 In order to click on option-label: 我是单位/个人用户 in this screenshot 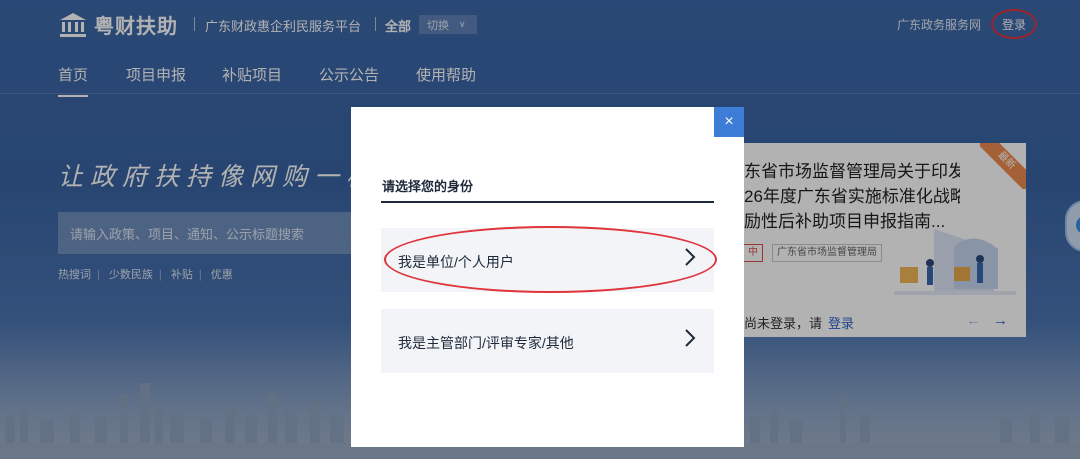, I will do `click(456, 262)`.